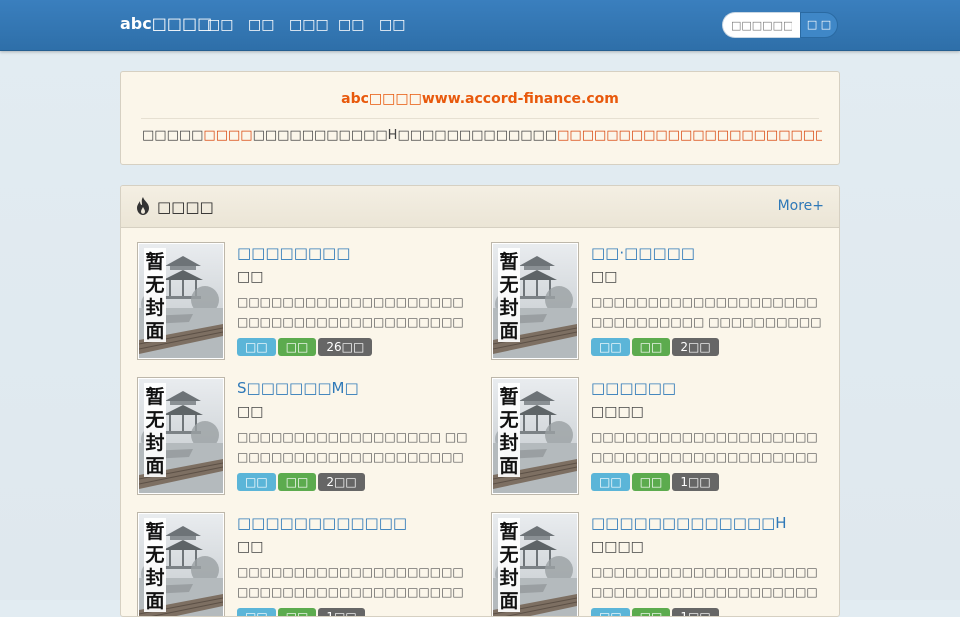 The image size is (960, 617). What do you see at coordinates (643, 253) in the screenshot?
I see `book-title: □□·□□□□□` at bounding box center [643, 253].